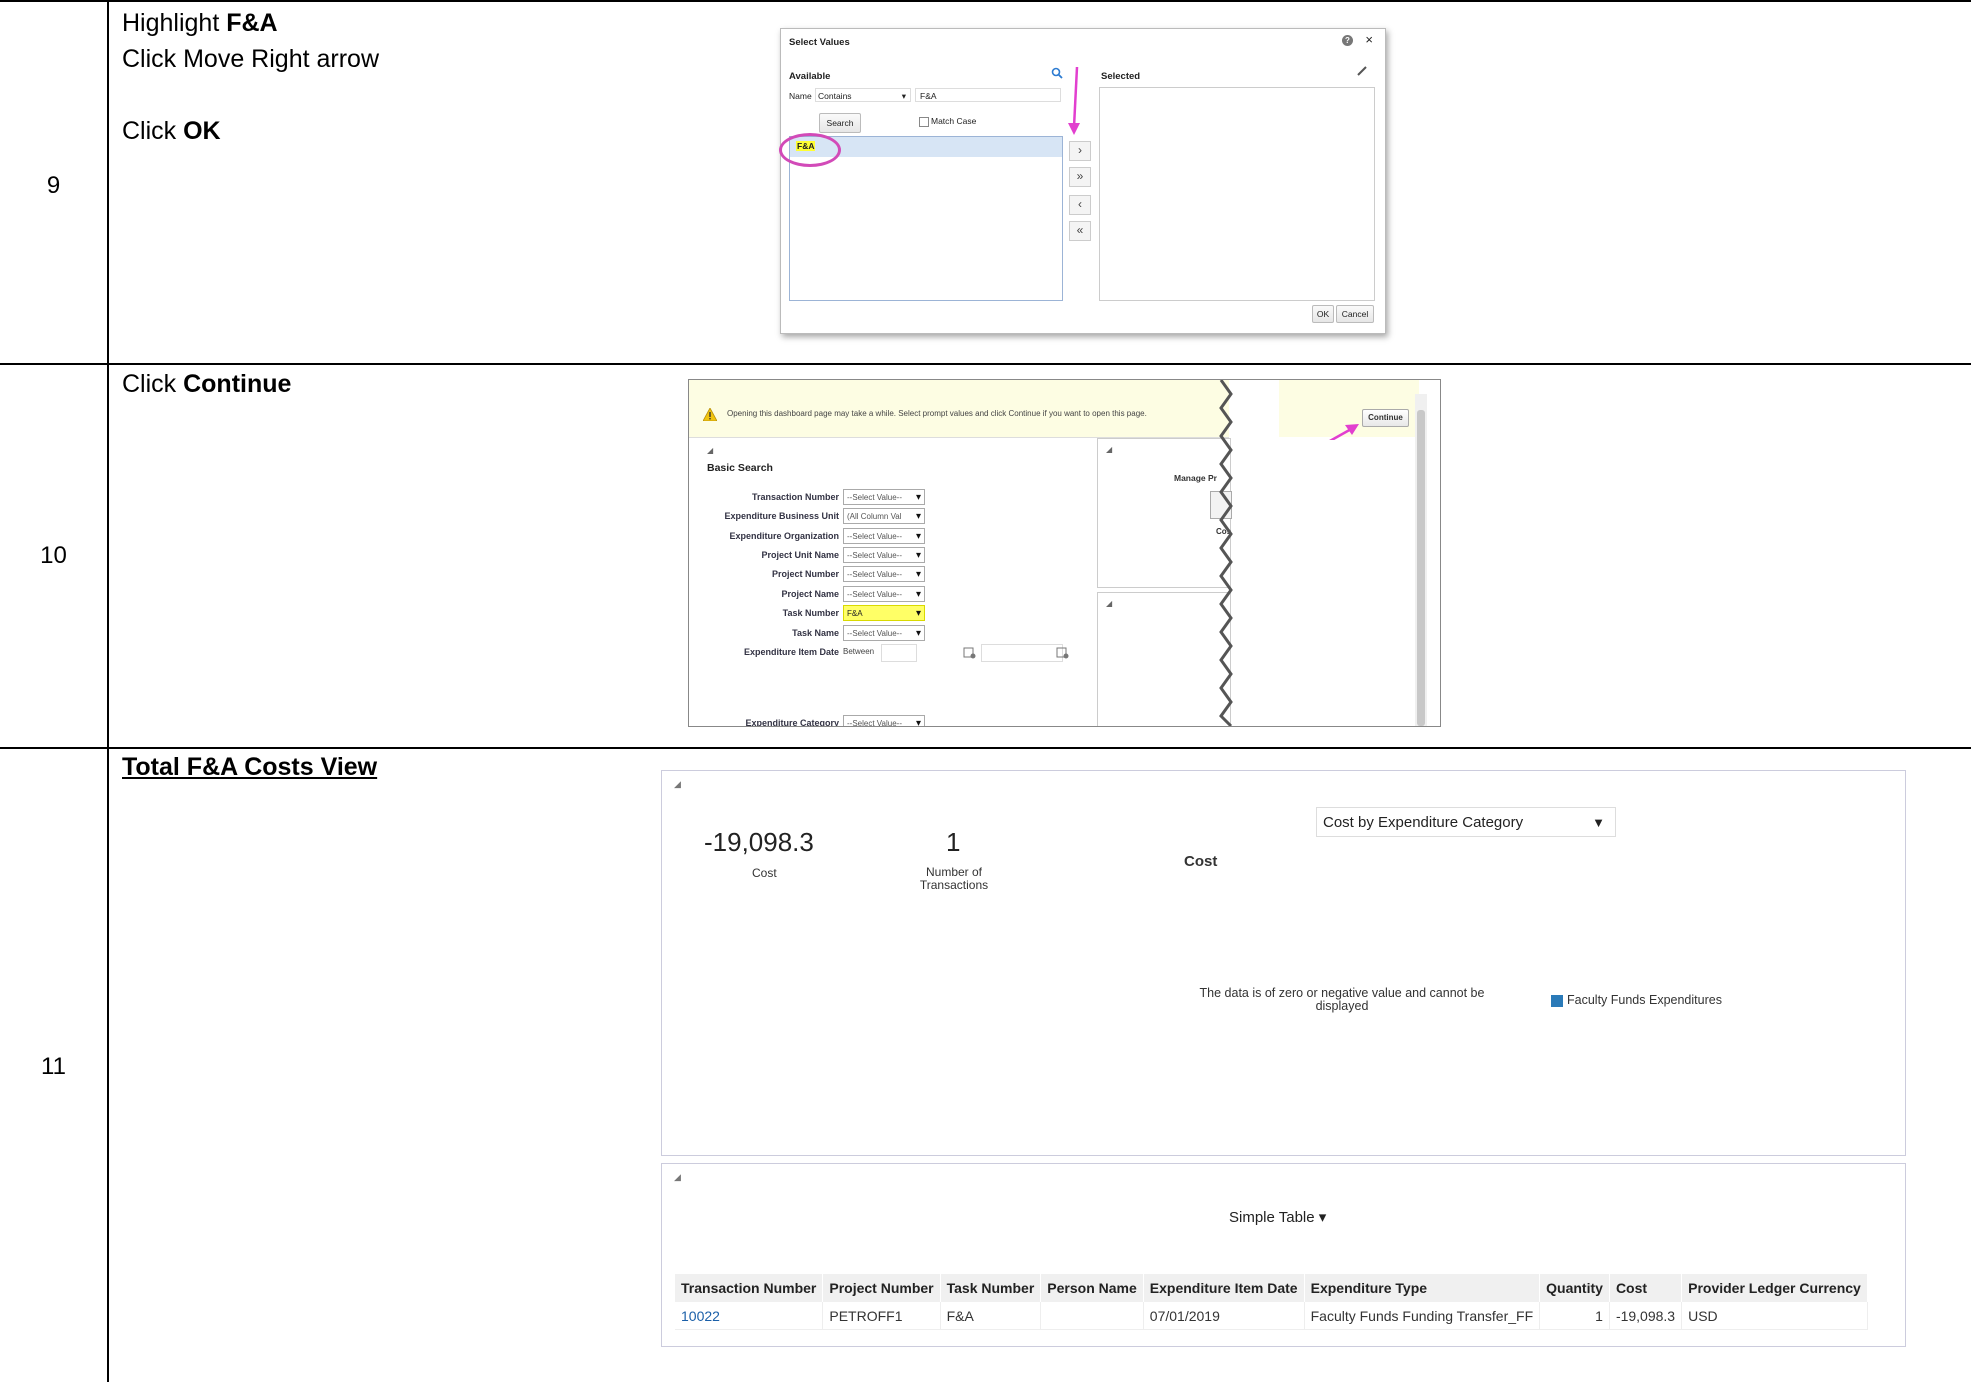  What do you see at coordinates (1574, 1316) in the screenshot?
I see `table-cell: 1` at bounding box center [1574, 1316].